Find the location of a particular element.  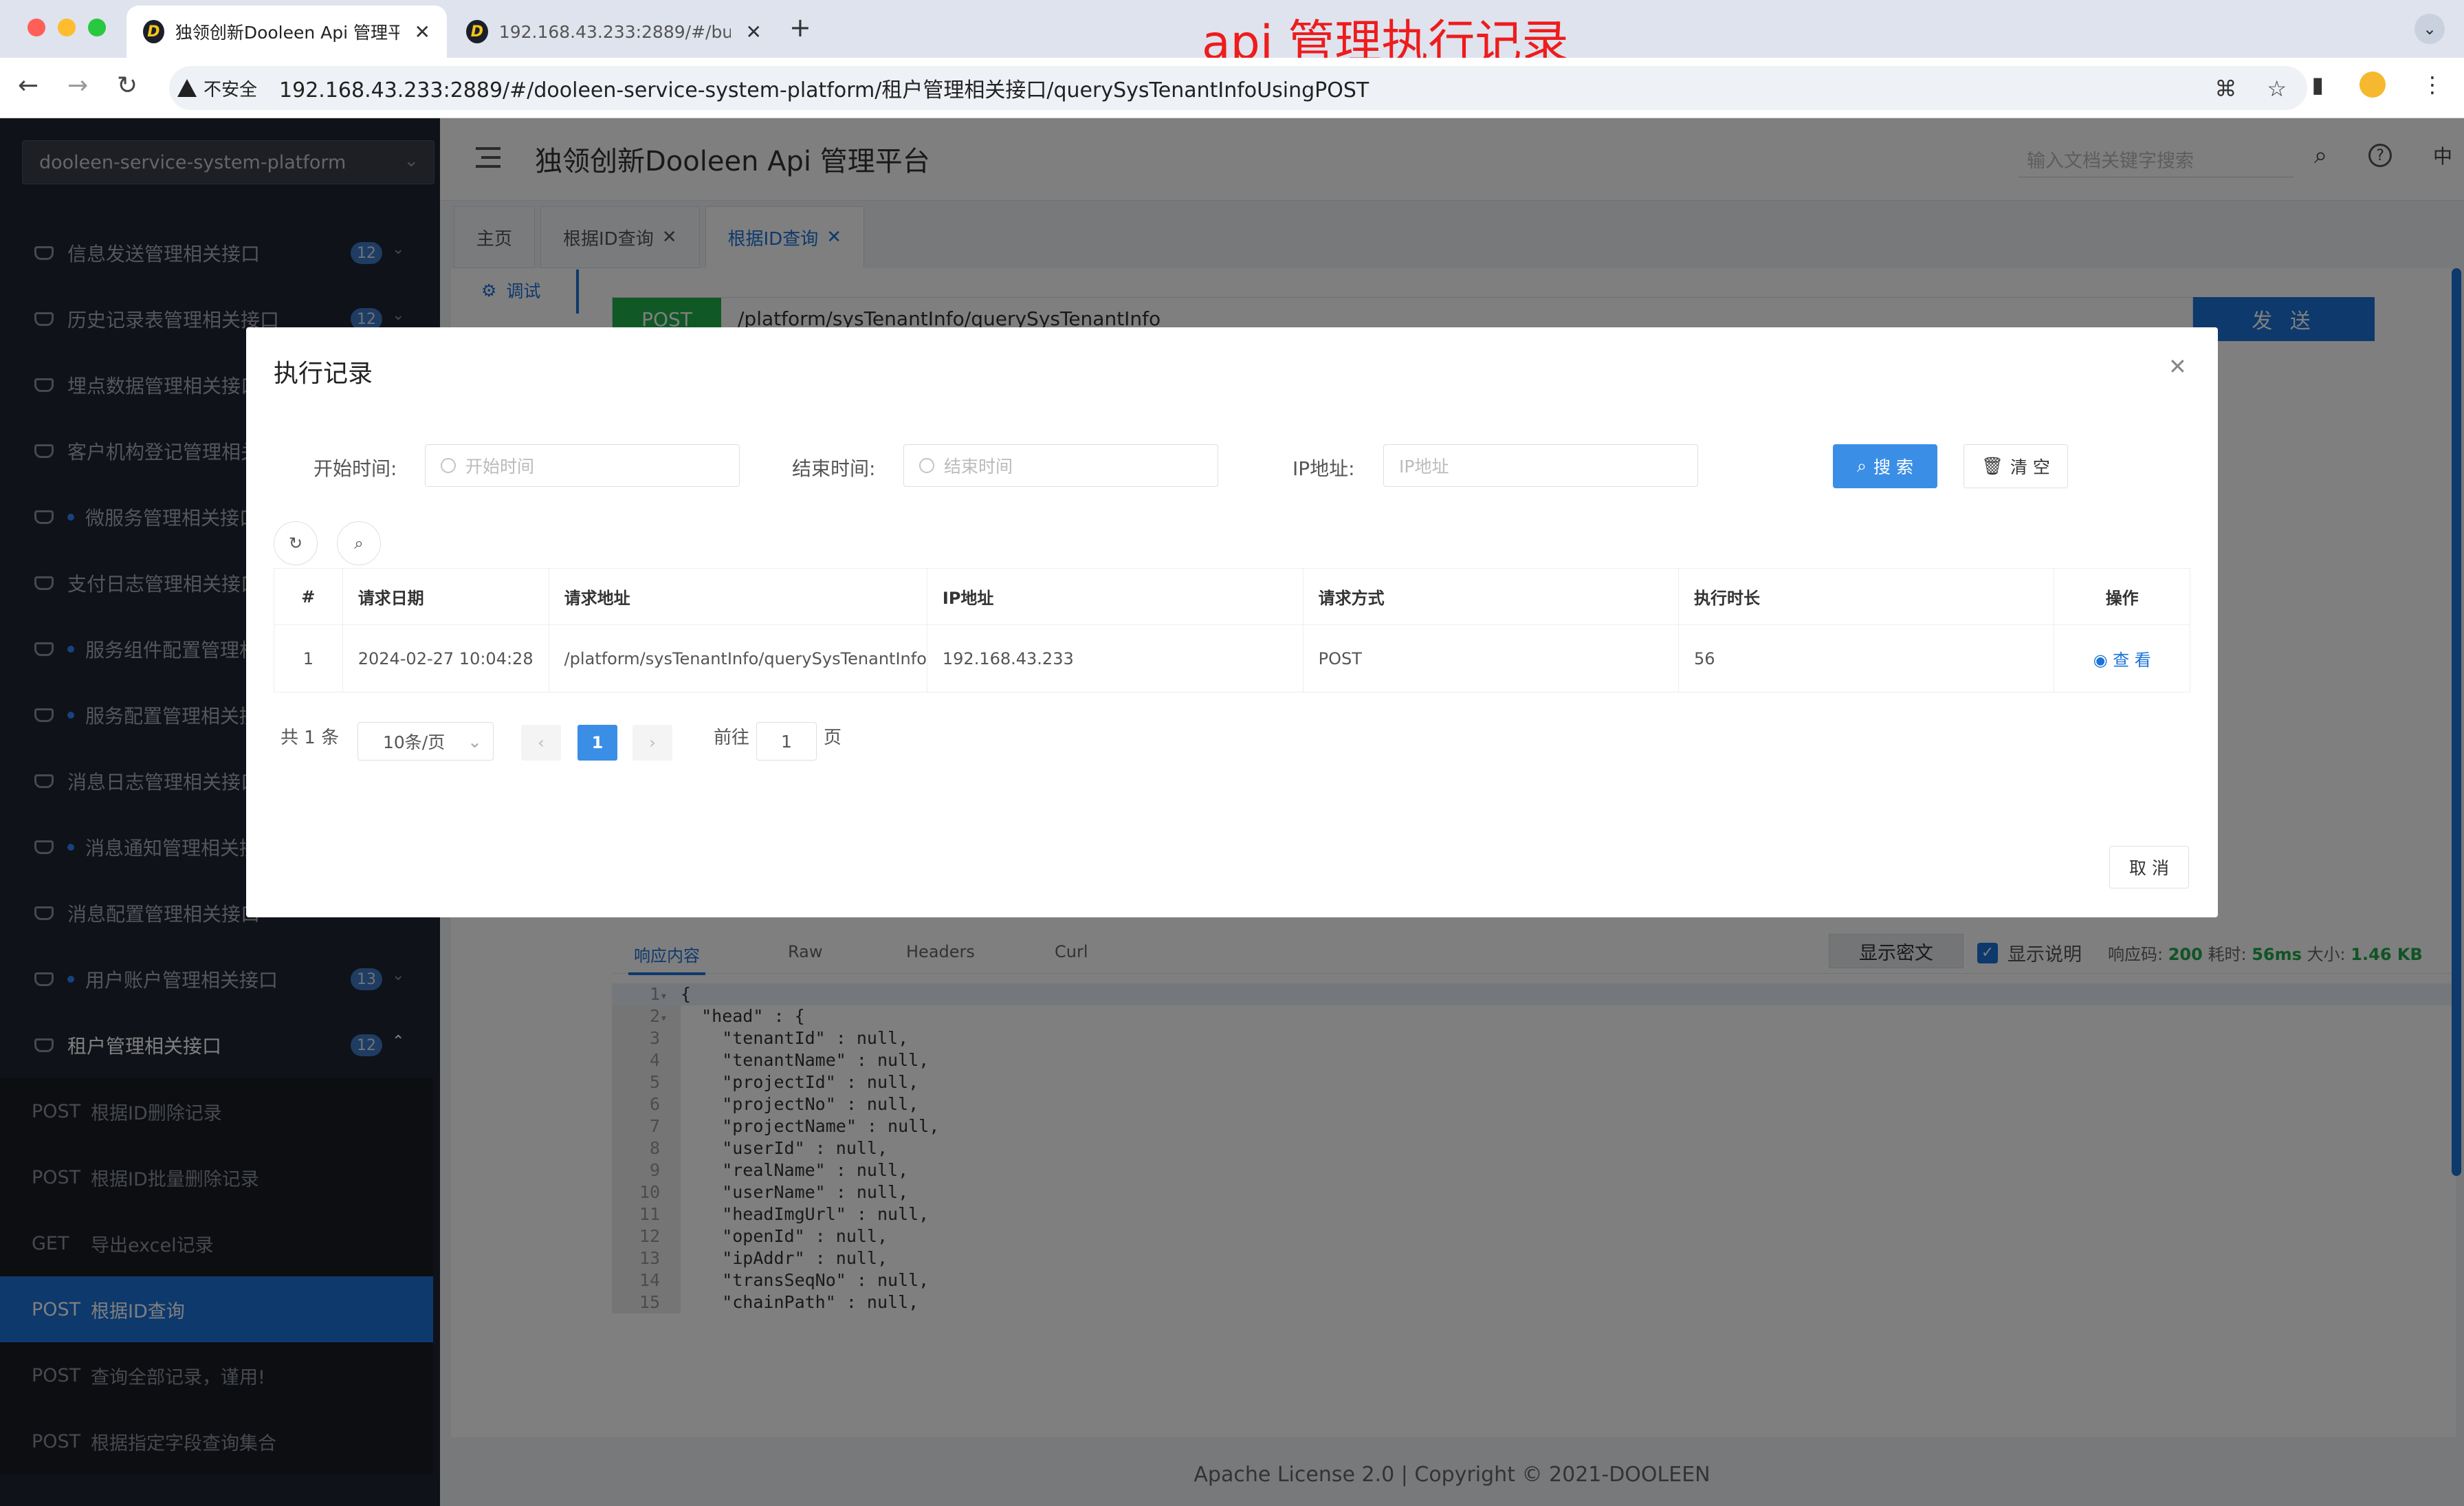

ip-address-input: IP地址 is located at coordinates (1541, 465).